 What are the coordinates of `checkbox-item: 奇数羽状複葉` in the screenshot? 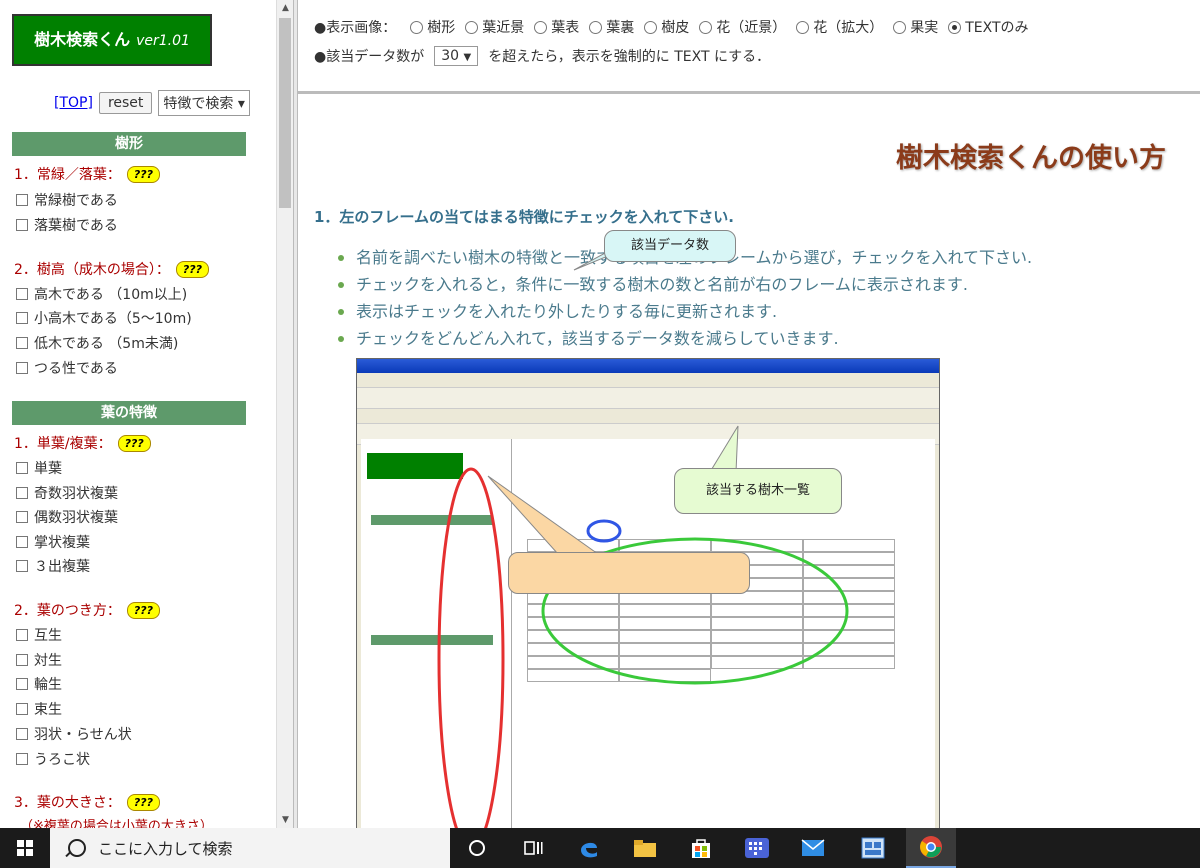 It's located at (67, 493).